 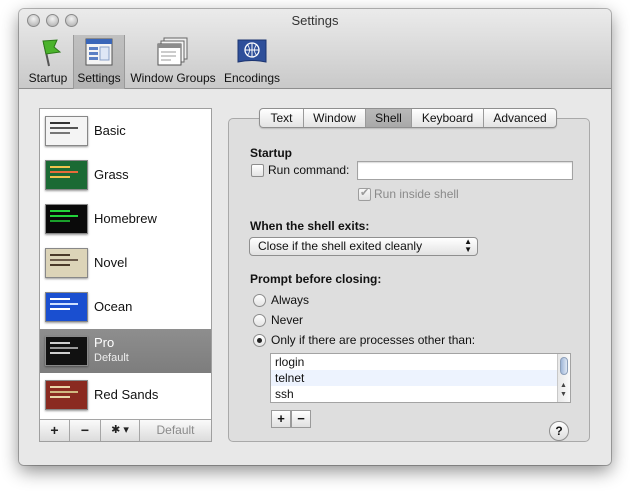 I want to click on window-groups-icon, so click(x=172, y=51).